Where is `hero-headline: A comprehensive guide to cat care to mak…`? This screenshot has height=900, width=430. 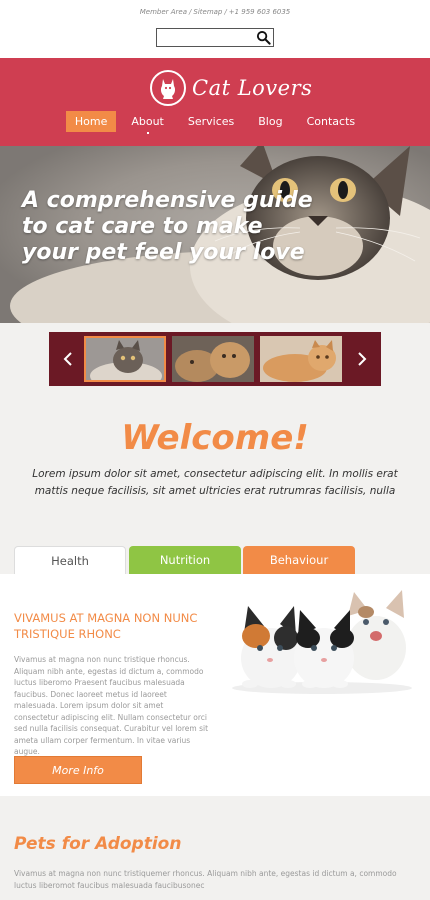 hero-headline: A comprehensive guide to cat care to mak… is located at coordinates (167, 227).